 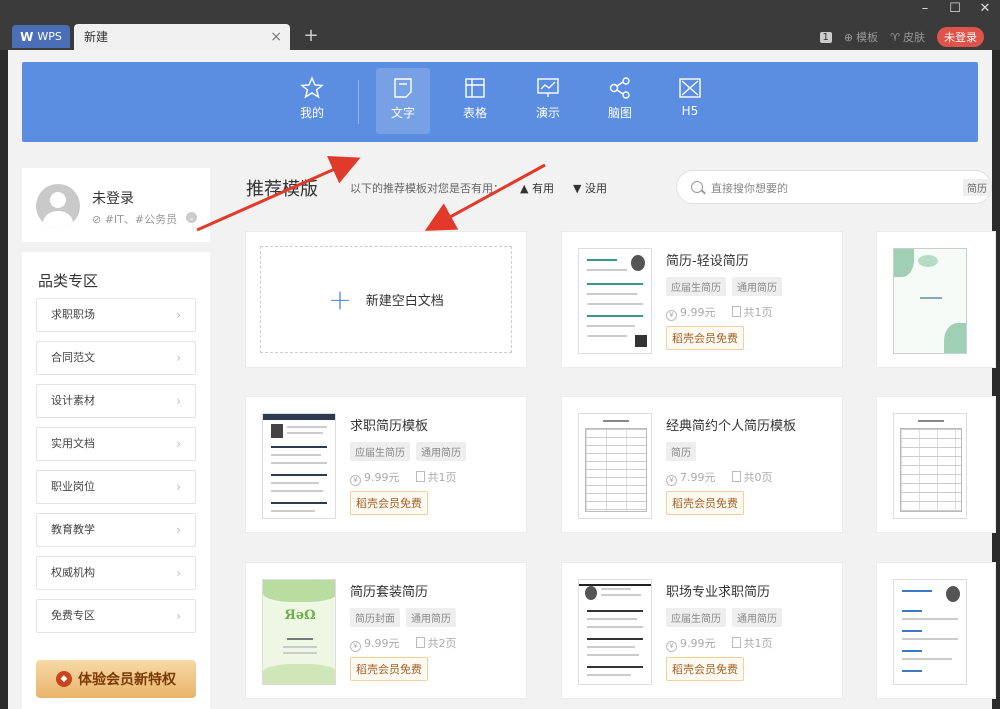 I want to click on useless-button: ▼ 没用, so click(x=590, y=188).